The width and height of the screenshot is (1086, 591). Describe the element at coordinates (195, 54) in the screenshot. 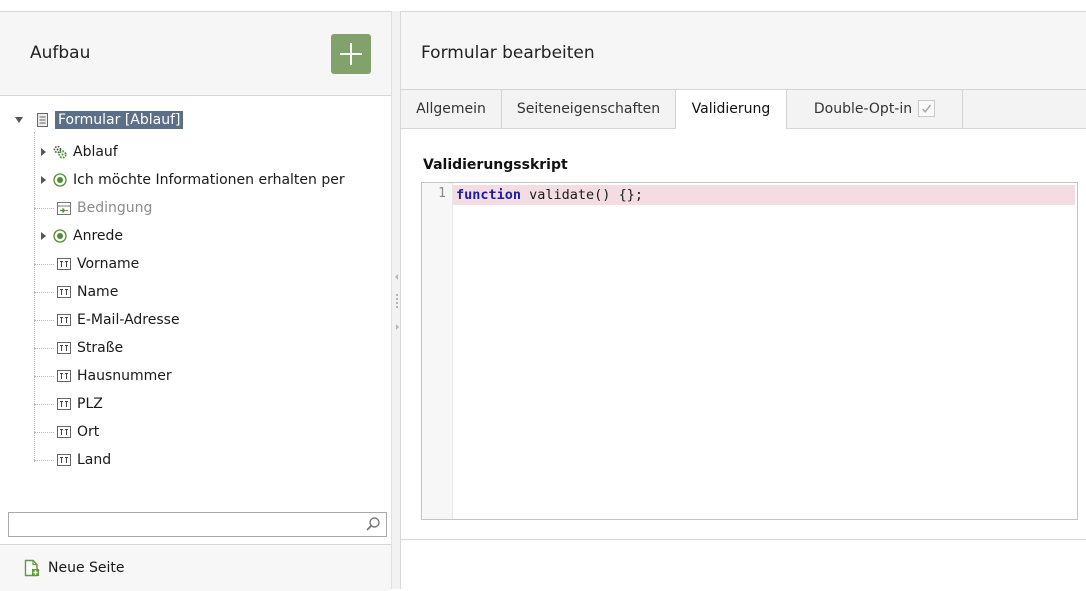

I see `structure-header: Aufbau` at that location.